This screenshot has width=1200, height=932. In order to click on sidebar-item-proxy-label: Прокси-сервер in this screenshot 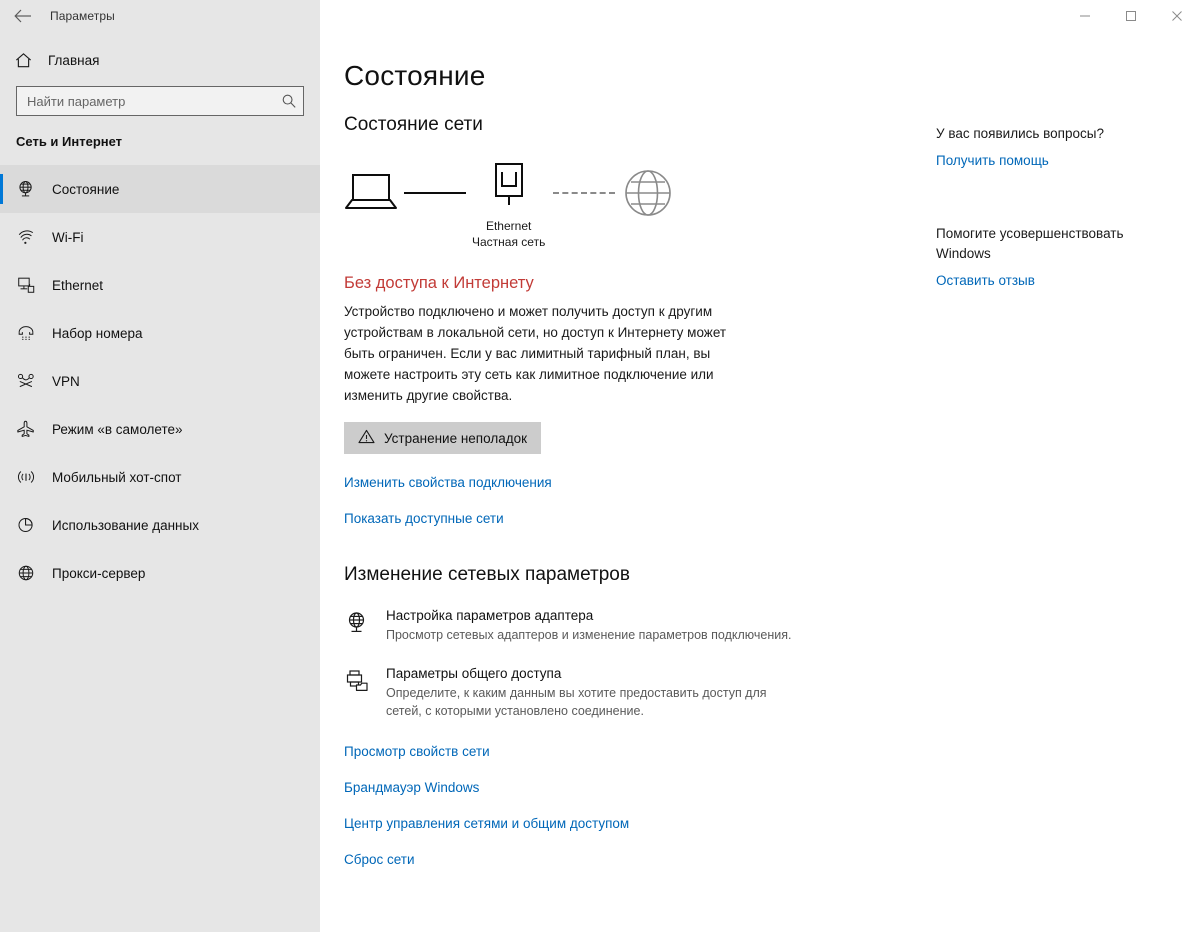, I will do `click(99, 573)`.